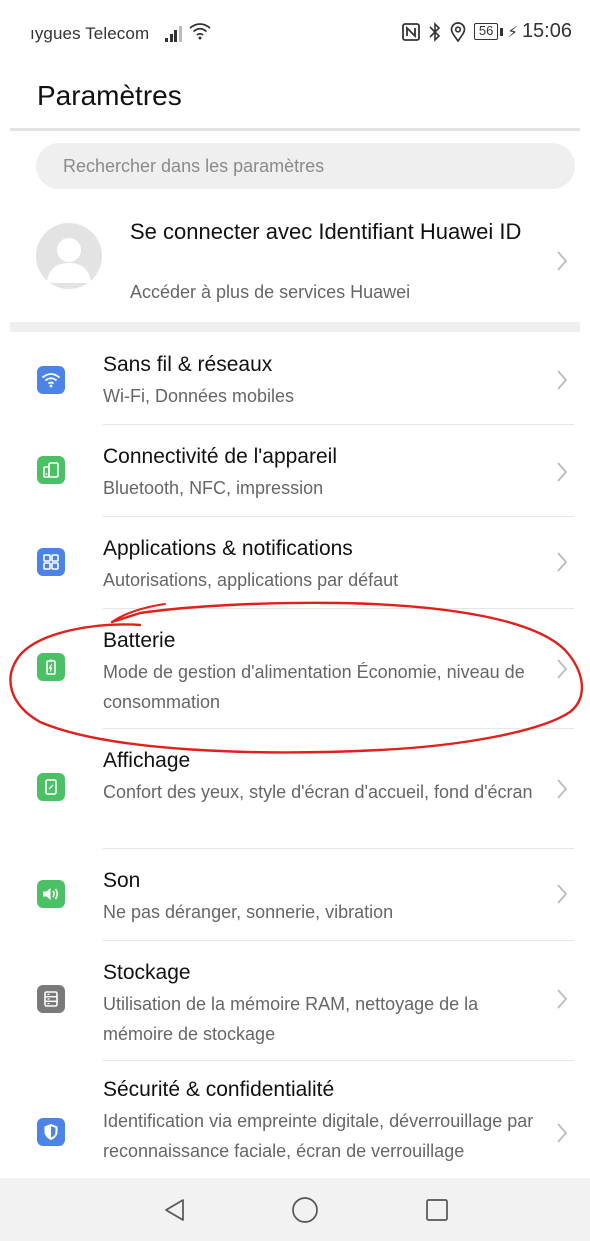  I want to click on device-connectivity-icon, so click(51, 470).